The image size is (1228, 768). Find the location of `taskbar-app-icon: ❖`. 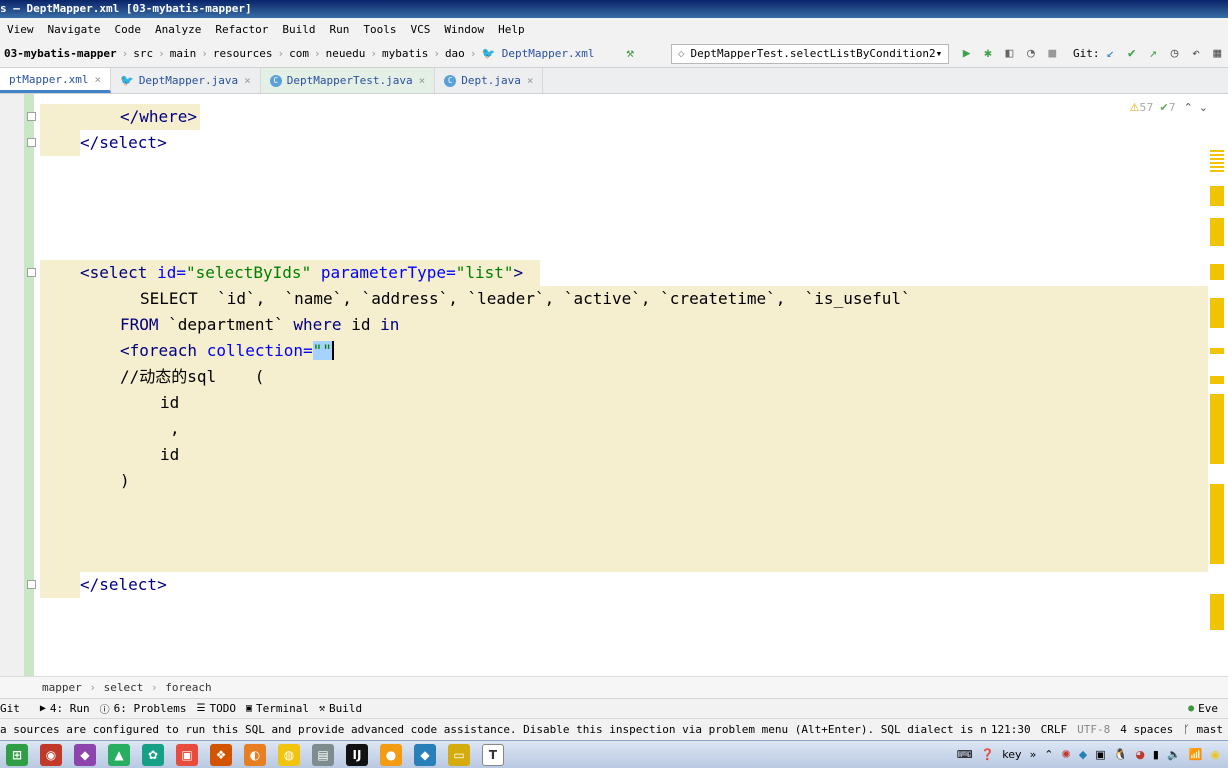

taskbar-app-icon: ❖ is located at coordinates (221, 754).